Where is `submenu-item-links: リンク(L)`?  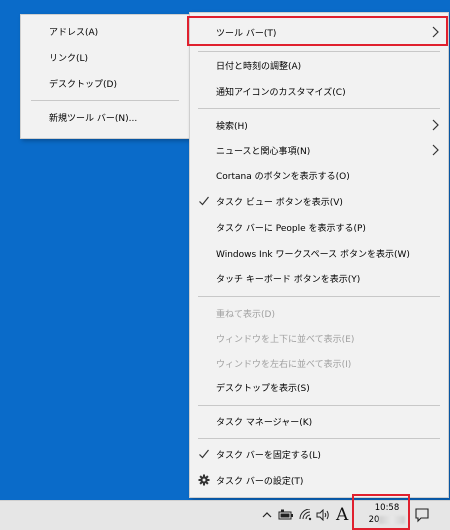
submenu-item-links: リンク(L) is located at coordinates (105, 57).